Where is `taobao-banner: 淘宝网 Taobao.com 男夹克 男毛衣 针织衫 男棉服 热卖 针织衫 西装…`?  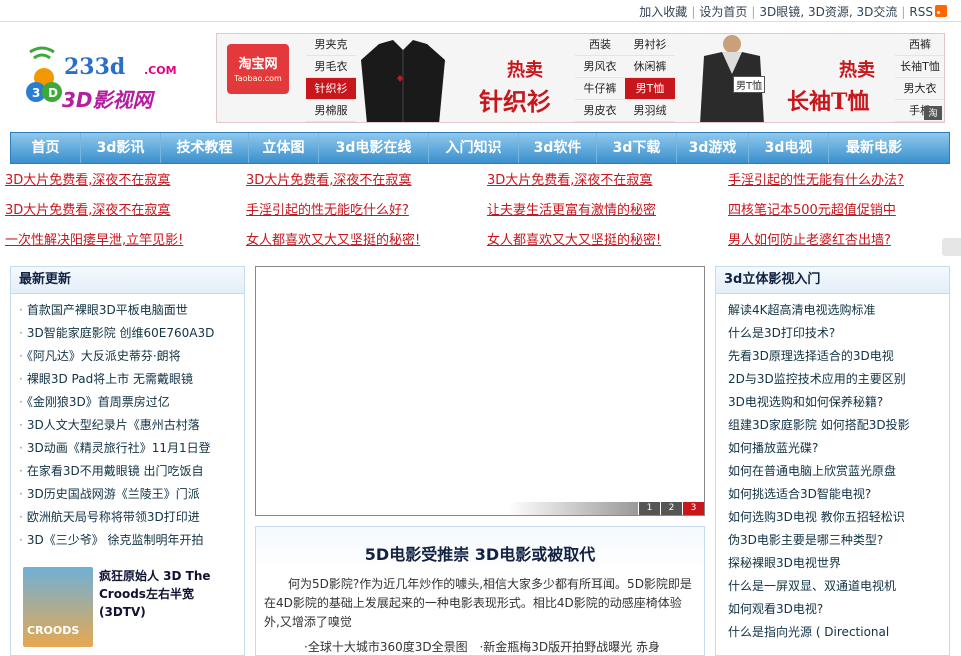 taobao-banner: 淘宝网 Taobao.com 男夹克 男毛衣 针织衫 男棉服 热卖 针织衫 西装… is located at coordinates (580, 78).